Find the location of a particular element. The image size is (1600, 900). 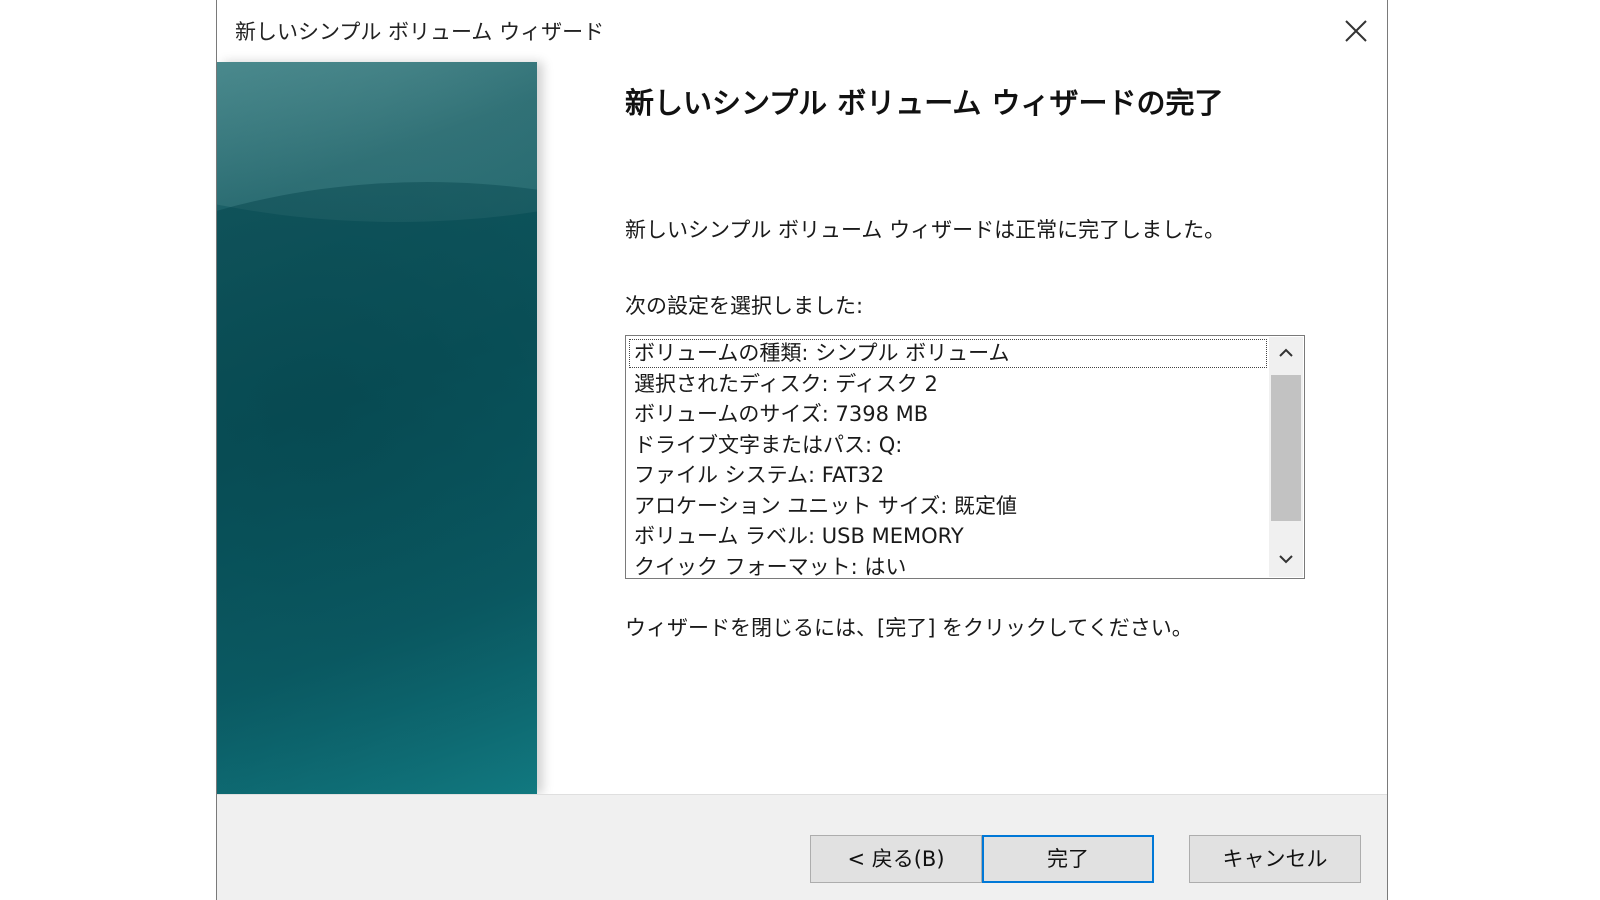

list-item: ボリュームの種類: シンプル ボリューム is located at coordinates (948, 353).